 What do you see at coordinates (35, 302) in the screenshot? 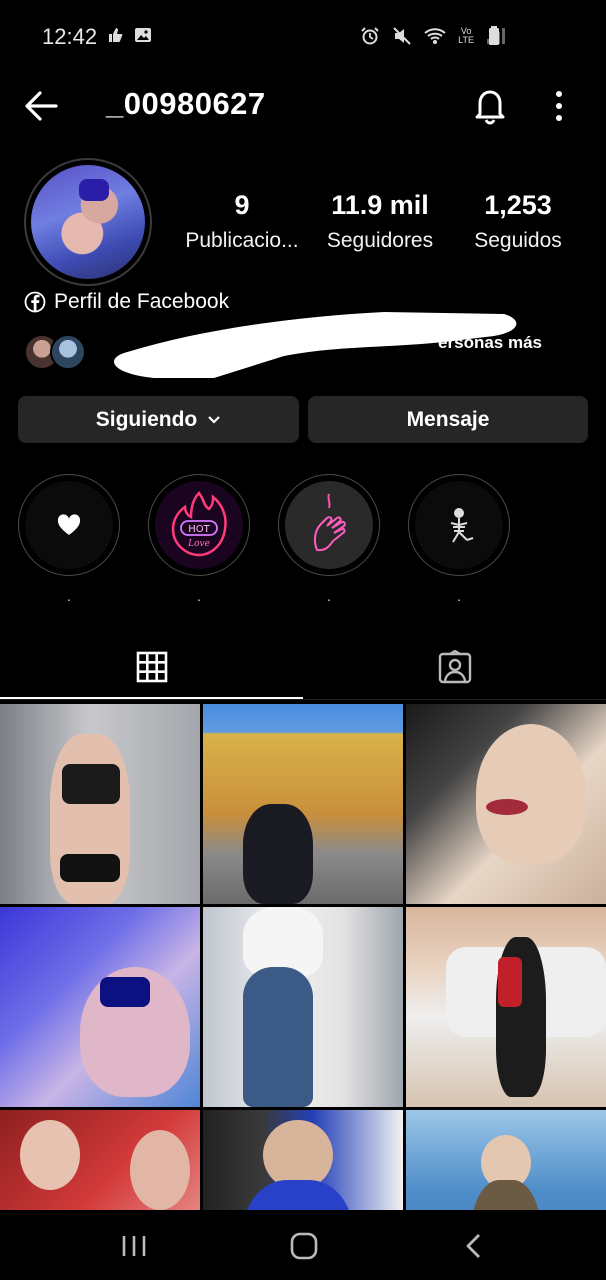
I see `facebook-icon` at bounding box center [35, 302].